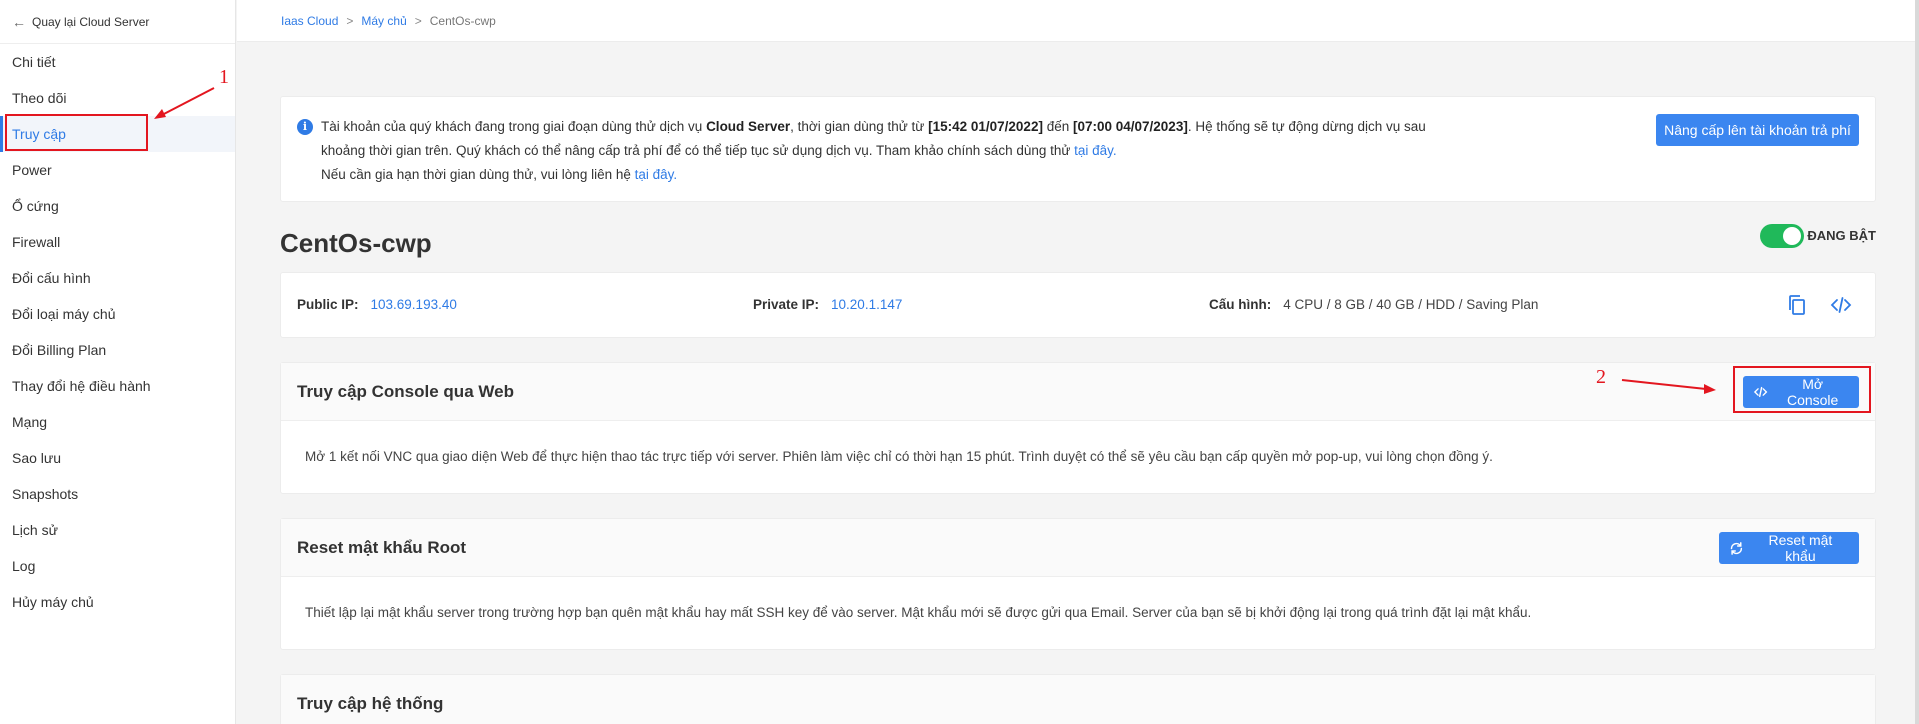 This screenshot has height=724, width=1919. What do you see at coordinates (117, 386) in the screenshot?
I see `sidebar-item-thay-doi-he-dieu-hanh: Thay đổi hệ điều hành` at bounding box center [117, 386].